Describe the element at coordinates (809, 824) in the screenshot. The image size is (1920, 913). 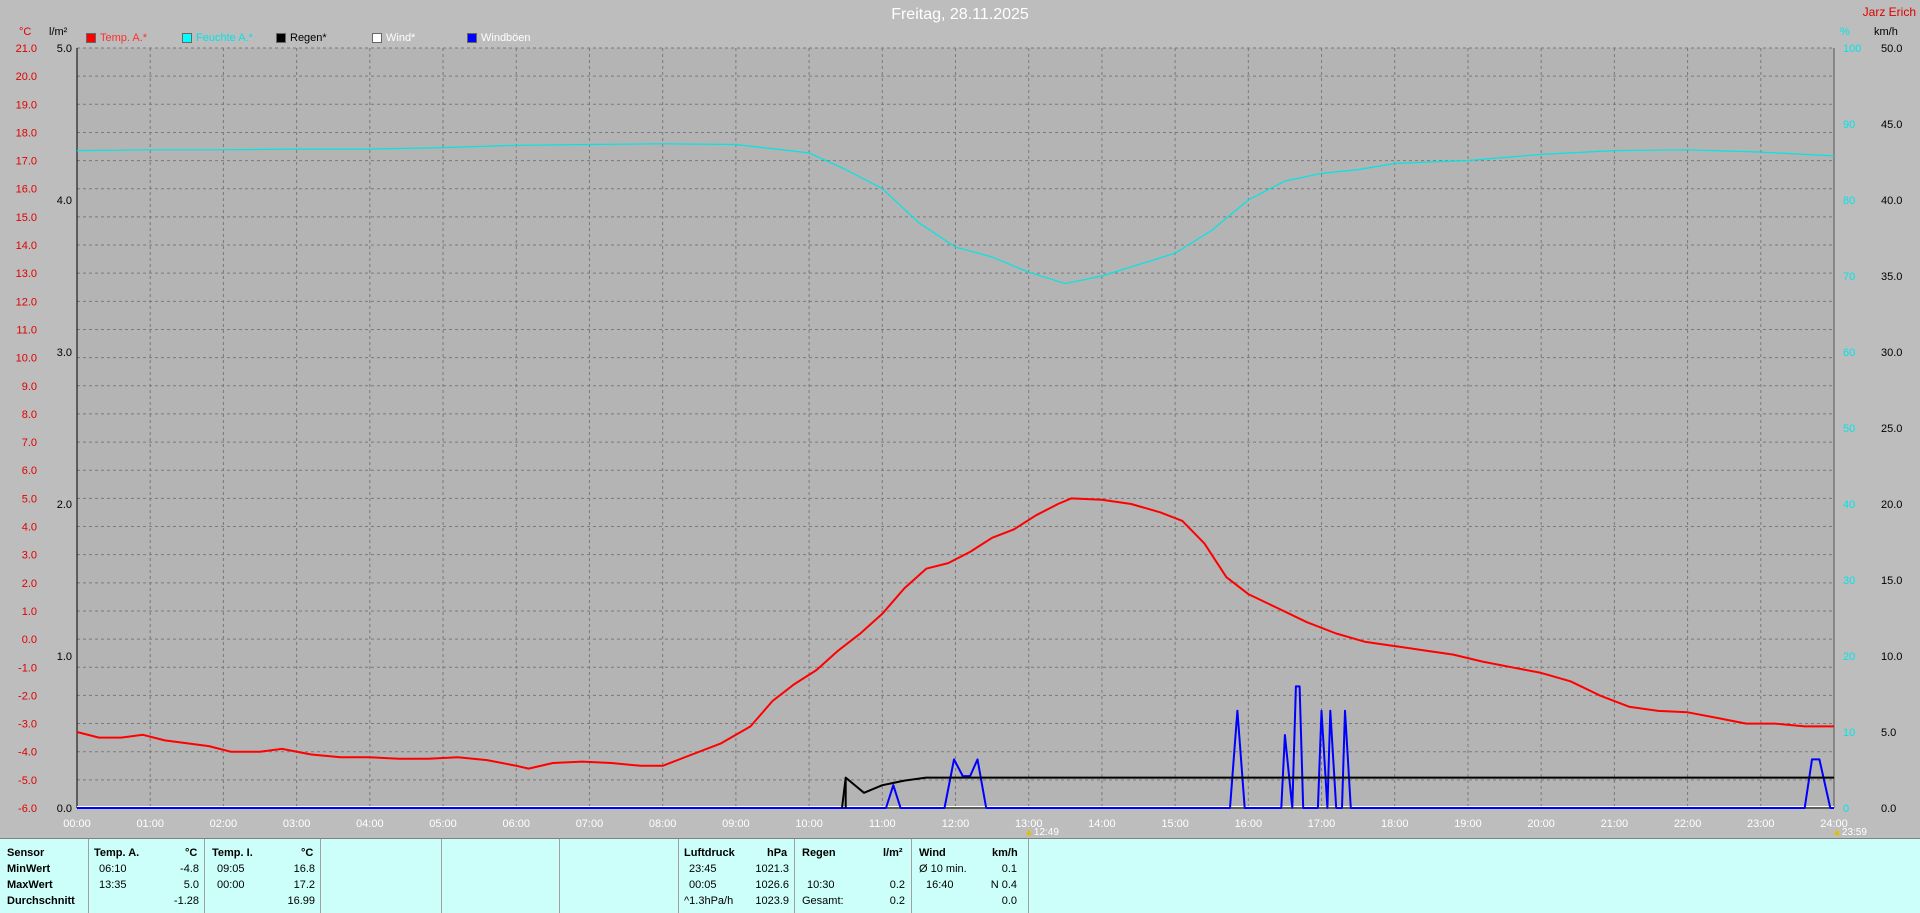
I see `x-tick-label: 10:00` at that location.